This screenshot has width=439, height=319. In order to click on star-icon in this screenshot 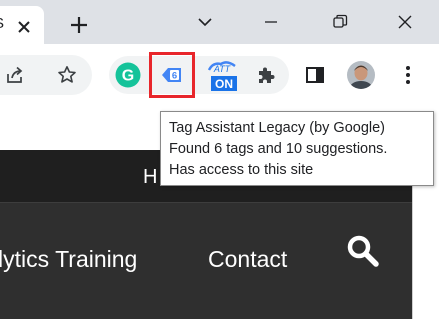, I will do `click(67, 74)`.